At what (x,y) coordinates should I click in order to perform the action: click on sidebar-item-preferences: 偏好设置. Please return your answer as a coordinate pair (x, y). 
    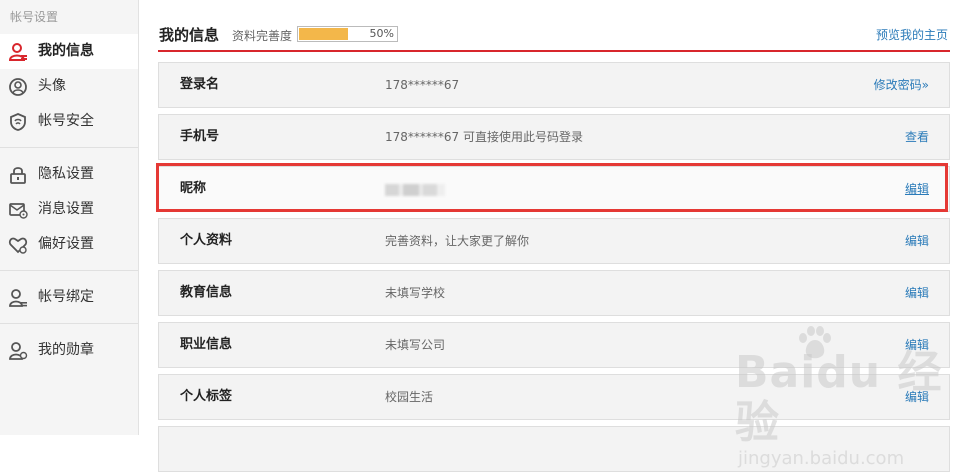
    Looking at the image, I should click on (69, 244).